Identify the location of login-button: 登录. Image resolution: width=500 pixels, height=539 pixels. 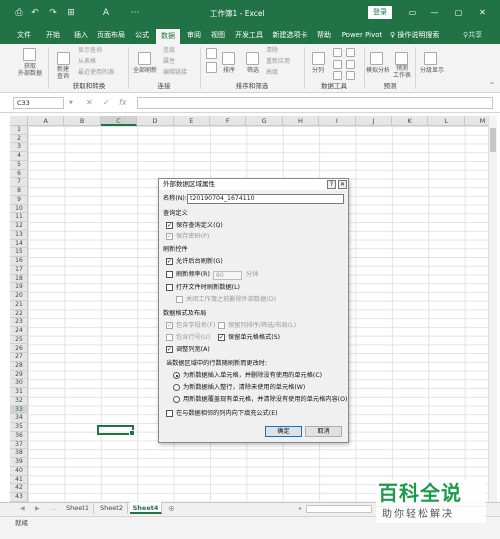
(380, 12).